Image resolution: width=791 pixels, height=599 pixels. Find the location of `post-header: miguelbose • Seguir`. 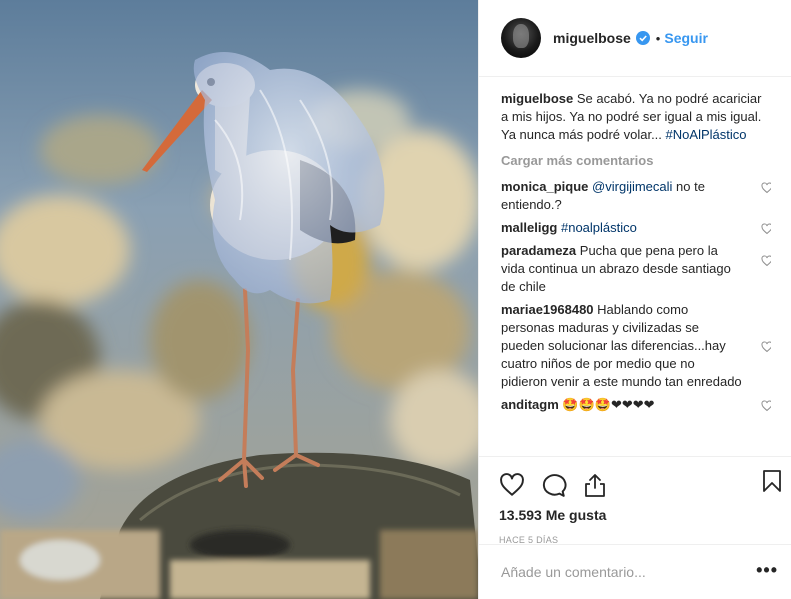

post-header: miguelbose • Seguir is located at coordinates (635, 38).